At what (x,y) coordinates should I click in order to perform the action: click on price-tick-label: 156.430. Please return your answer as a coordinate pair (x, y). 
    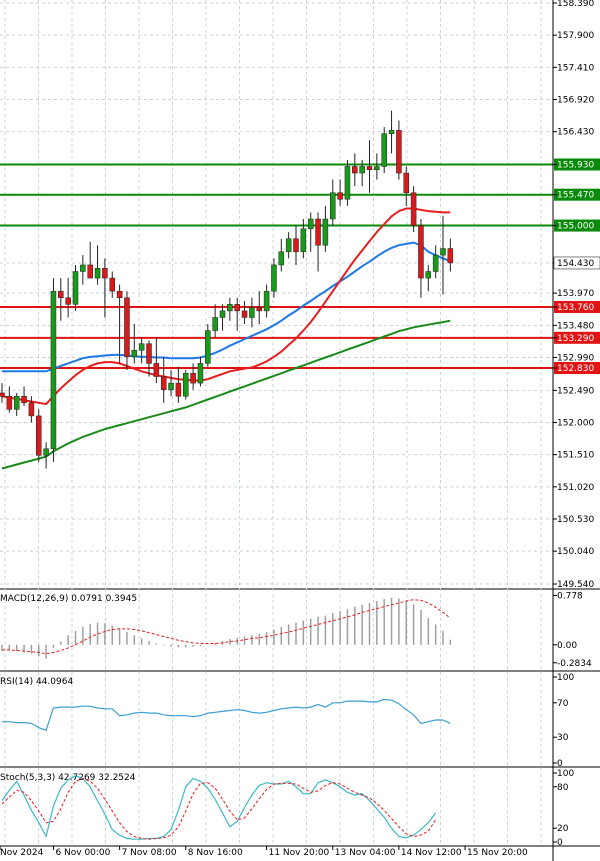
    Looking at the image, I should click on (575, 133).